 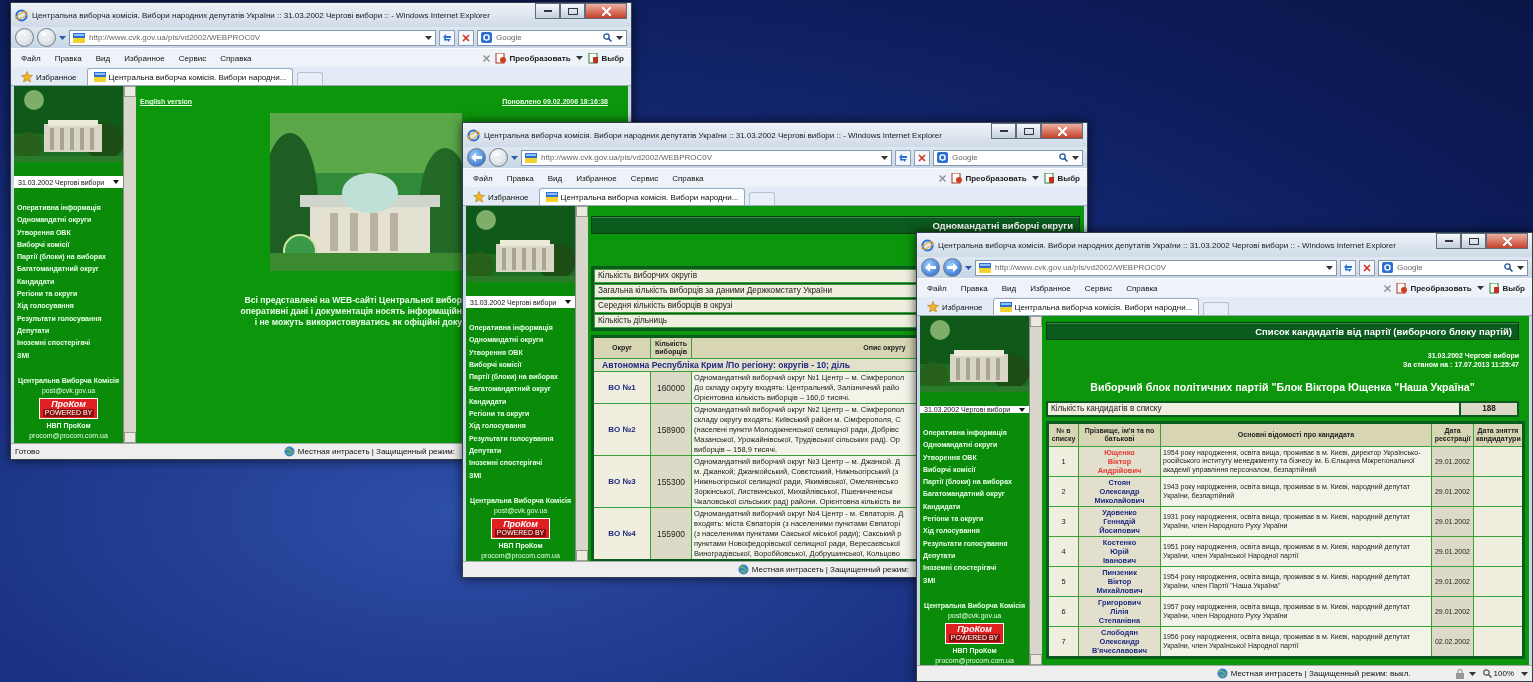 What do you see at coordinates (1320, 673) in the screenshot?
I see `security-zone: Местная интрасеть | Защищенный режим: выкл.` at bounding box center [1320, 673].